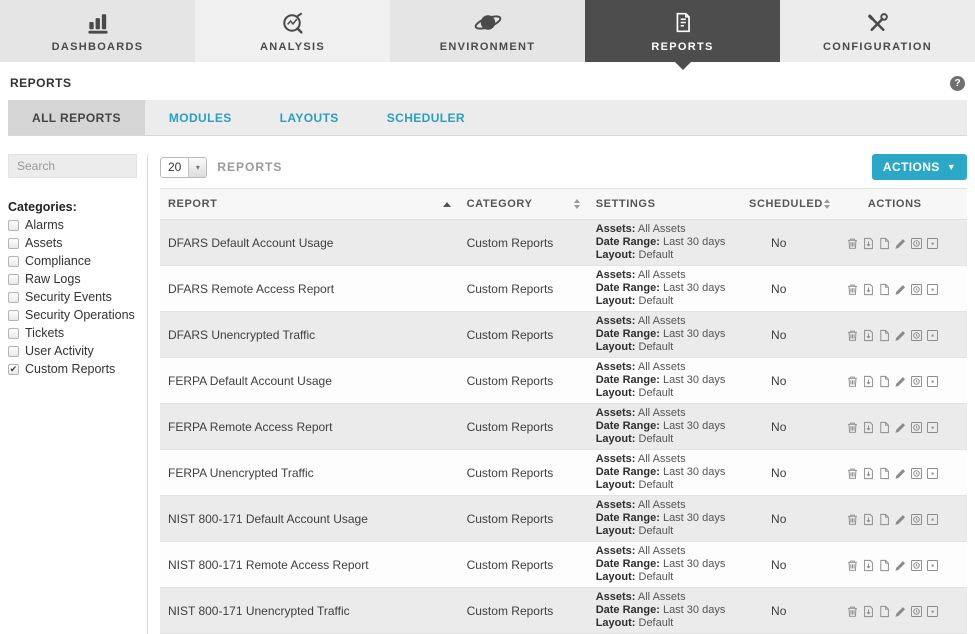 Image resolution: width=975 pixels, height=634 pixels. Describe the element at coordinates (200, 117) in the screenshot. I see `tab-modules: MODULES` at that location.